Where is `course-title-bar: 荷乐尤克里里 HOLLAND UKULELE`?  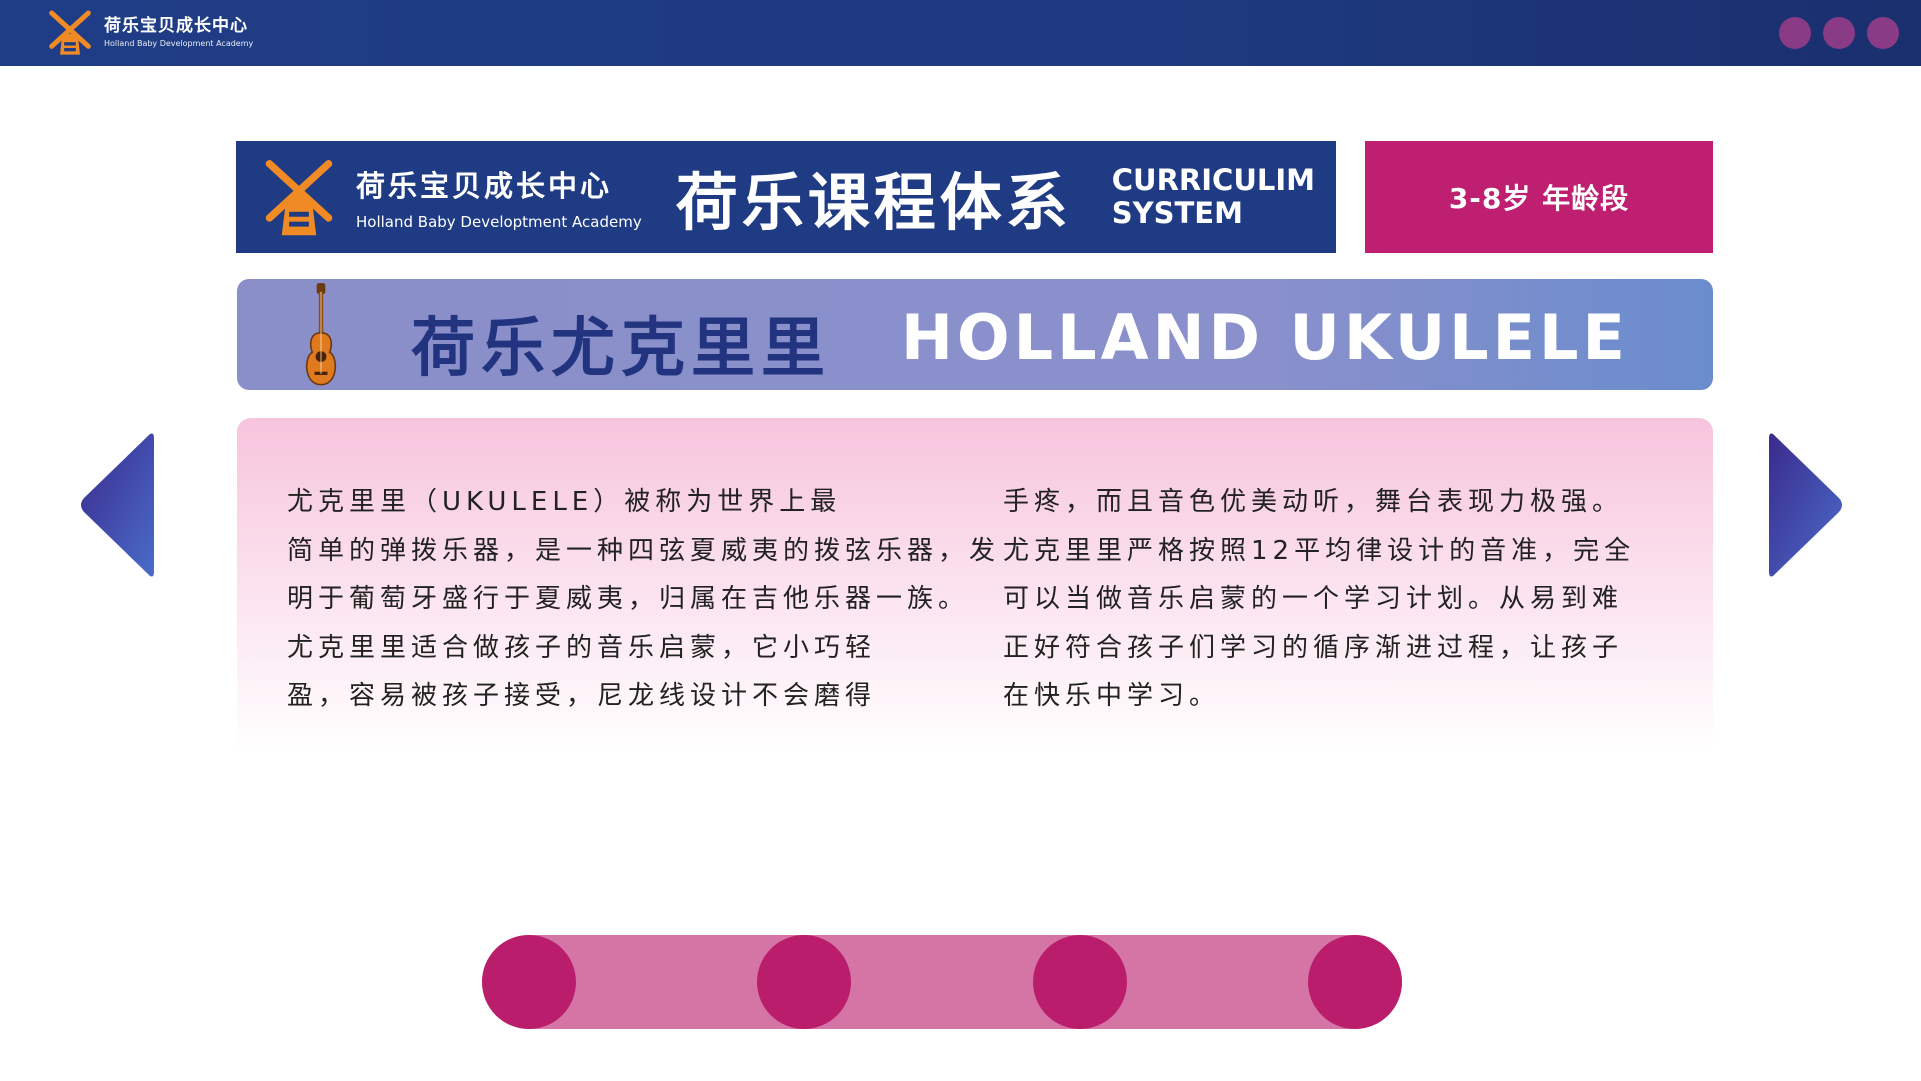 course-title-bar: 荷乐尤克里里 HOLLAND UKULELE is located at coordinates (975, 334).